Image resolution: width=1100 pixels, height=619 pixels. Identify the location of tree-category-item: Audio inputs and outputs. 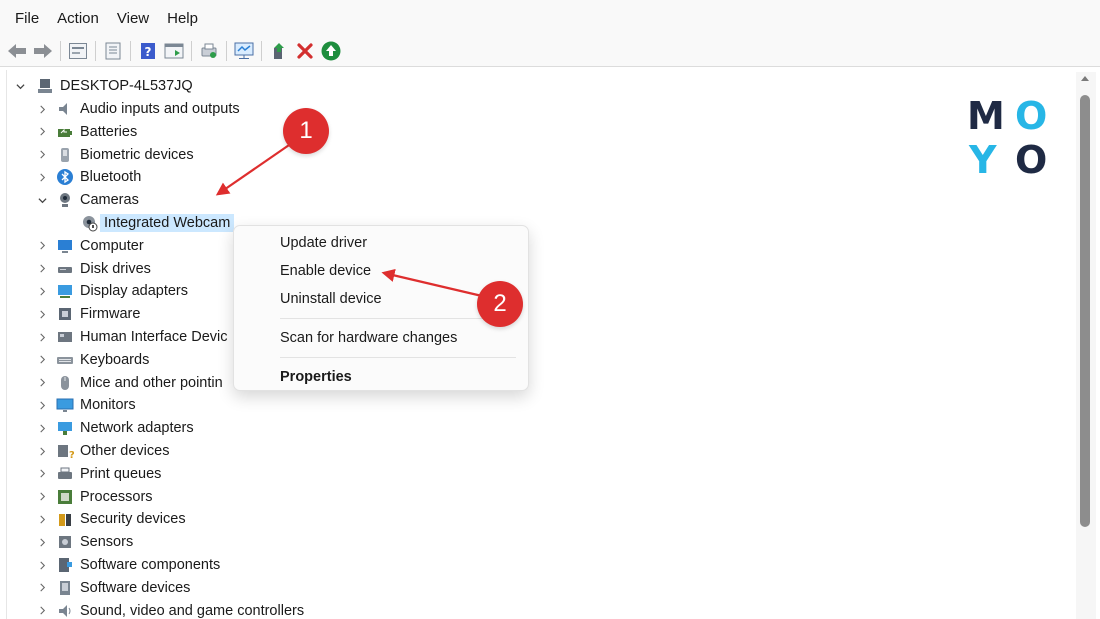
(138, 109).